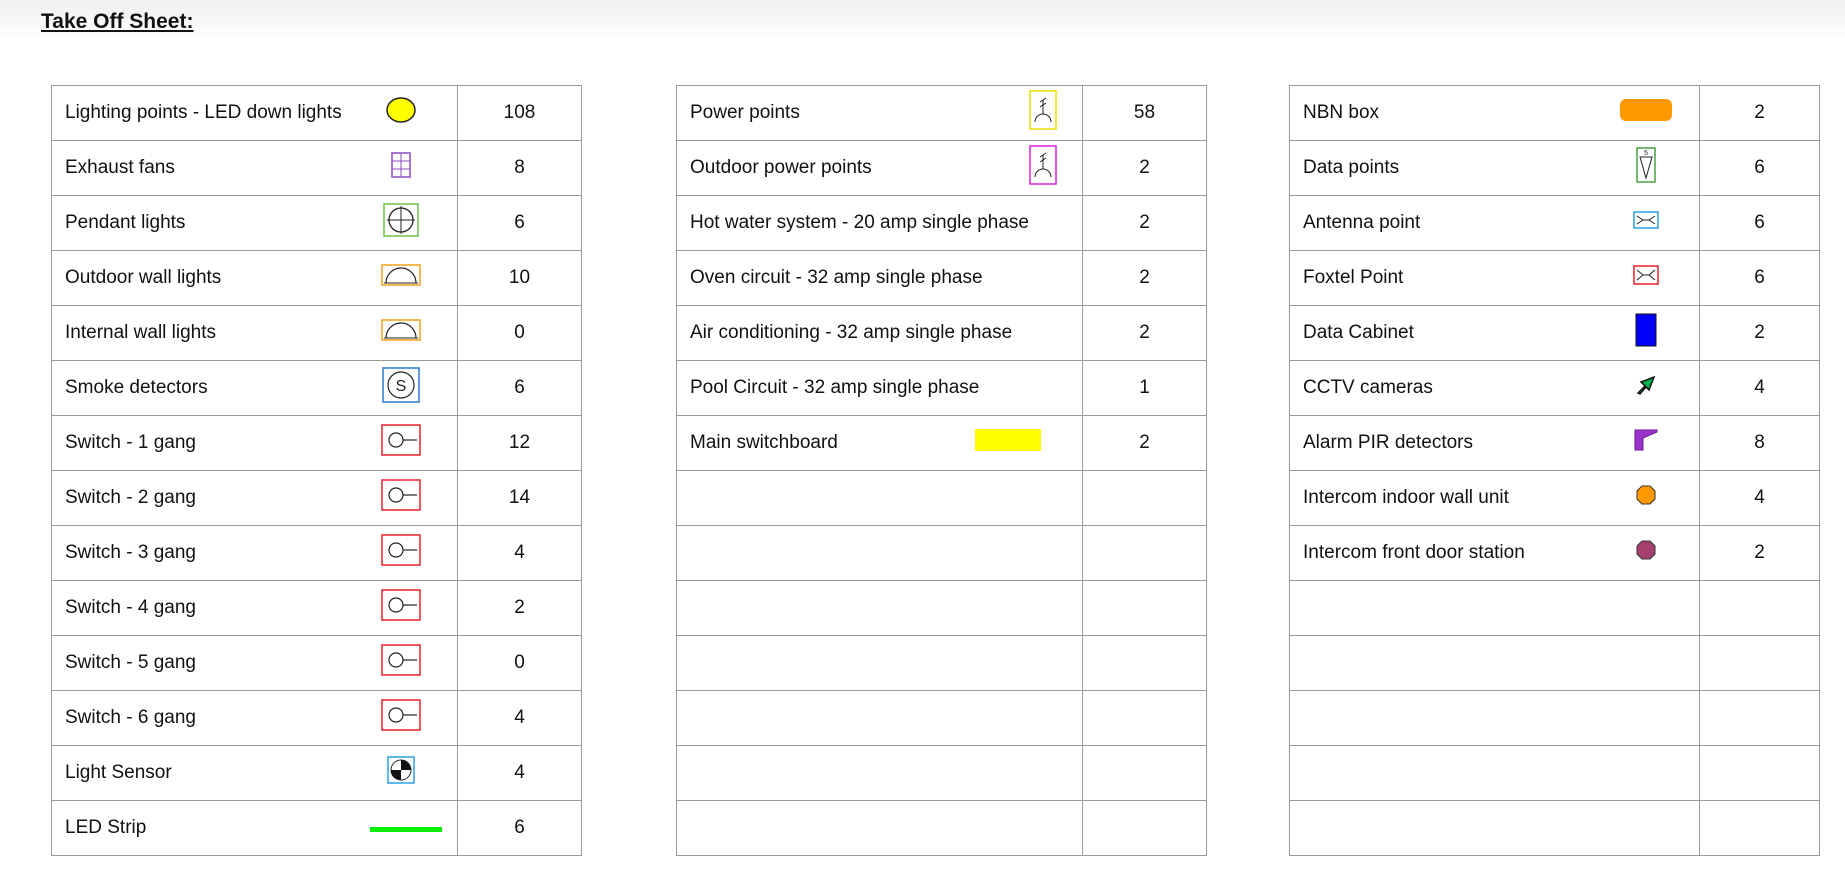 This screenshot has height=879, width=1845. What do you see at coordinates (1406, 497) in the screenshot?
I see `item-label: Intercom indoor wall unit` at bounding box center [1406, 497].